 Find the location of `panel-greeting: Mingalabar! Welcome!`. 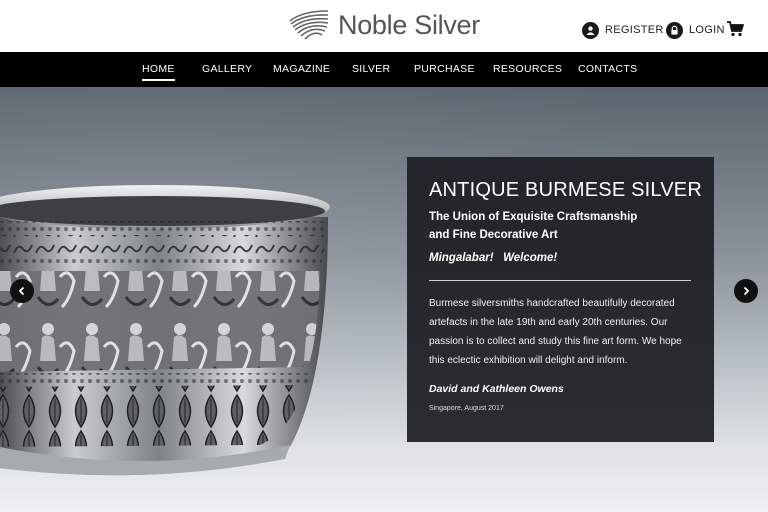

panel-greeting: Mingalabar! Welcome! is located at coordinates (493, 258).